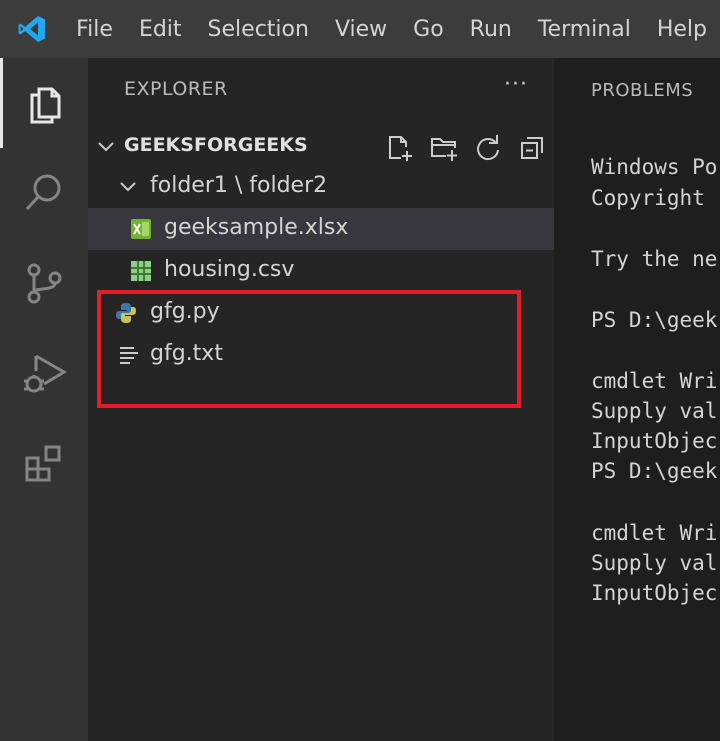 The width and height of the screenshot is (720, 741). I want to click on extensions-icon, so click(44, 463).